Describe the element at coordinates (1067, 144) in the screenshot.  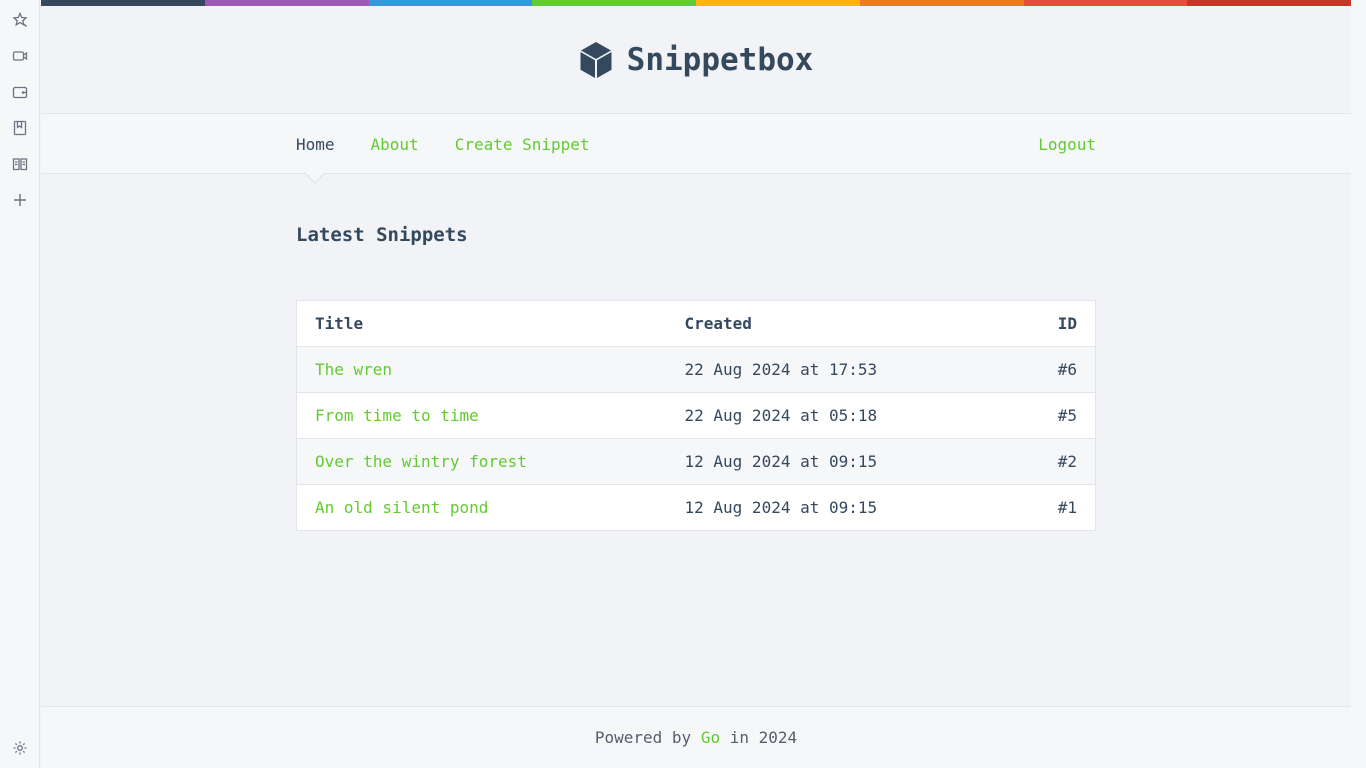
I see `nav-logout: Logout` at that location.